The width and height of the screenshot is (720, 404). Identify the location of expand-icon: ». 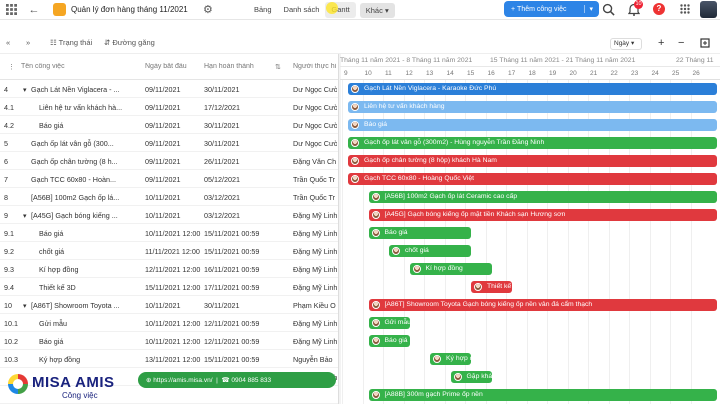
(28, 42).